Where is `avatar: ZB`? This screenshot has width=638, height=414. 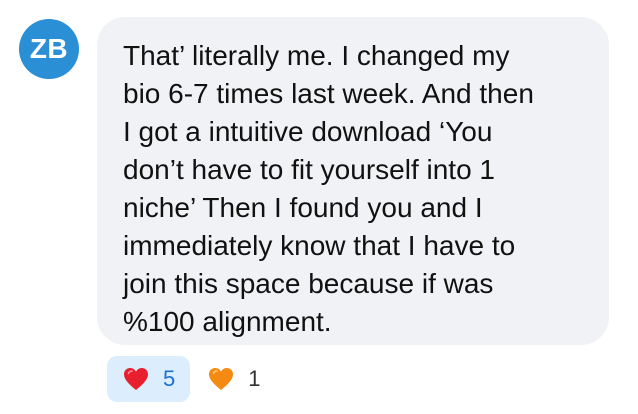
avatar: ZB is located at coordinates (49, 49).